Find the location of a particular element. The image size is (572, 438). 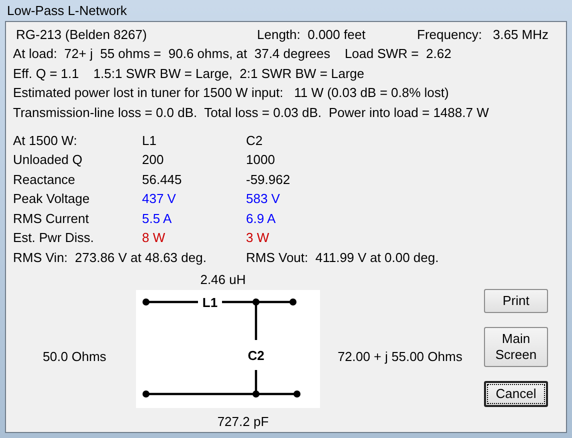

rms-text: RMS Vin: 273.86 V at 48.63 deg. is located at coordinates (110, 257).